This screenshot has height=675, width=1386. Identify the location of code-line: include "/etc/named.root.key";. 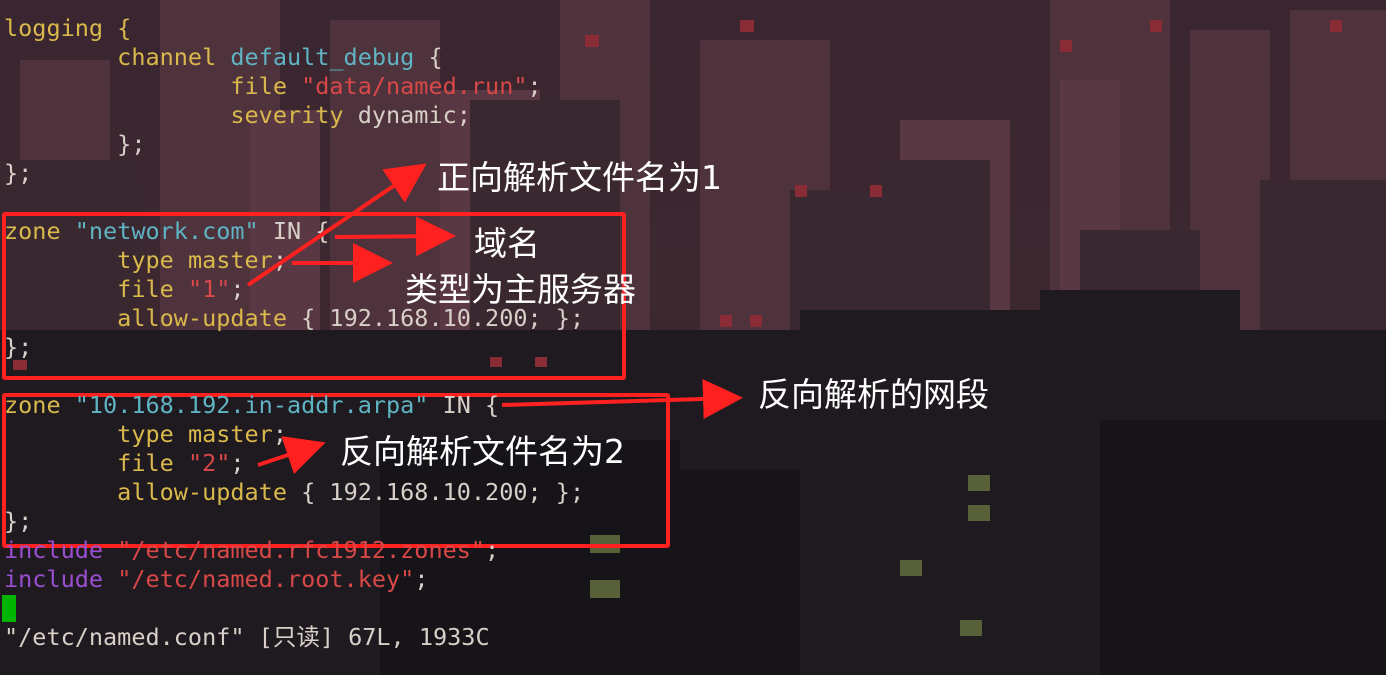
(216, 579).